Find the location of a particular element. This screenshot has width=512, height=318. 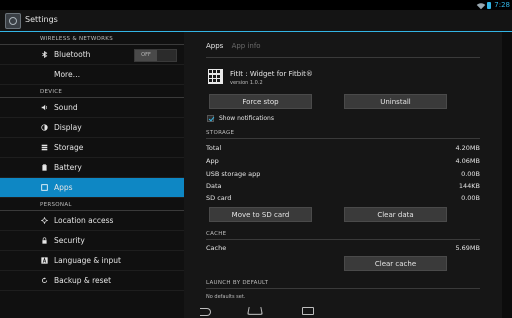

app-icon is located at coordinates (215, 76).